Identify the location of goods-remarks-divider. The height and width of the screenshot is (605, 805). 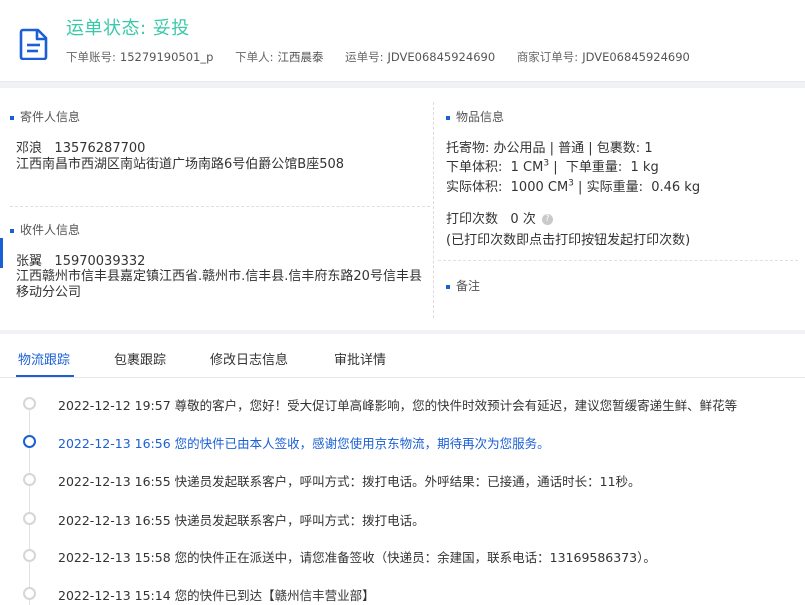
(618, 260).